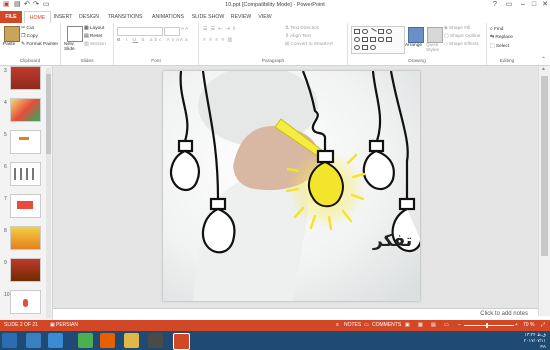  Describe the element at coordinates (386, 325) in the screenshot. I see `comments-button: COMMENTS` at that location.